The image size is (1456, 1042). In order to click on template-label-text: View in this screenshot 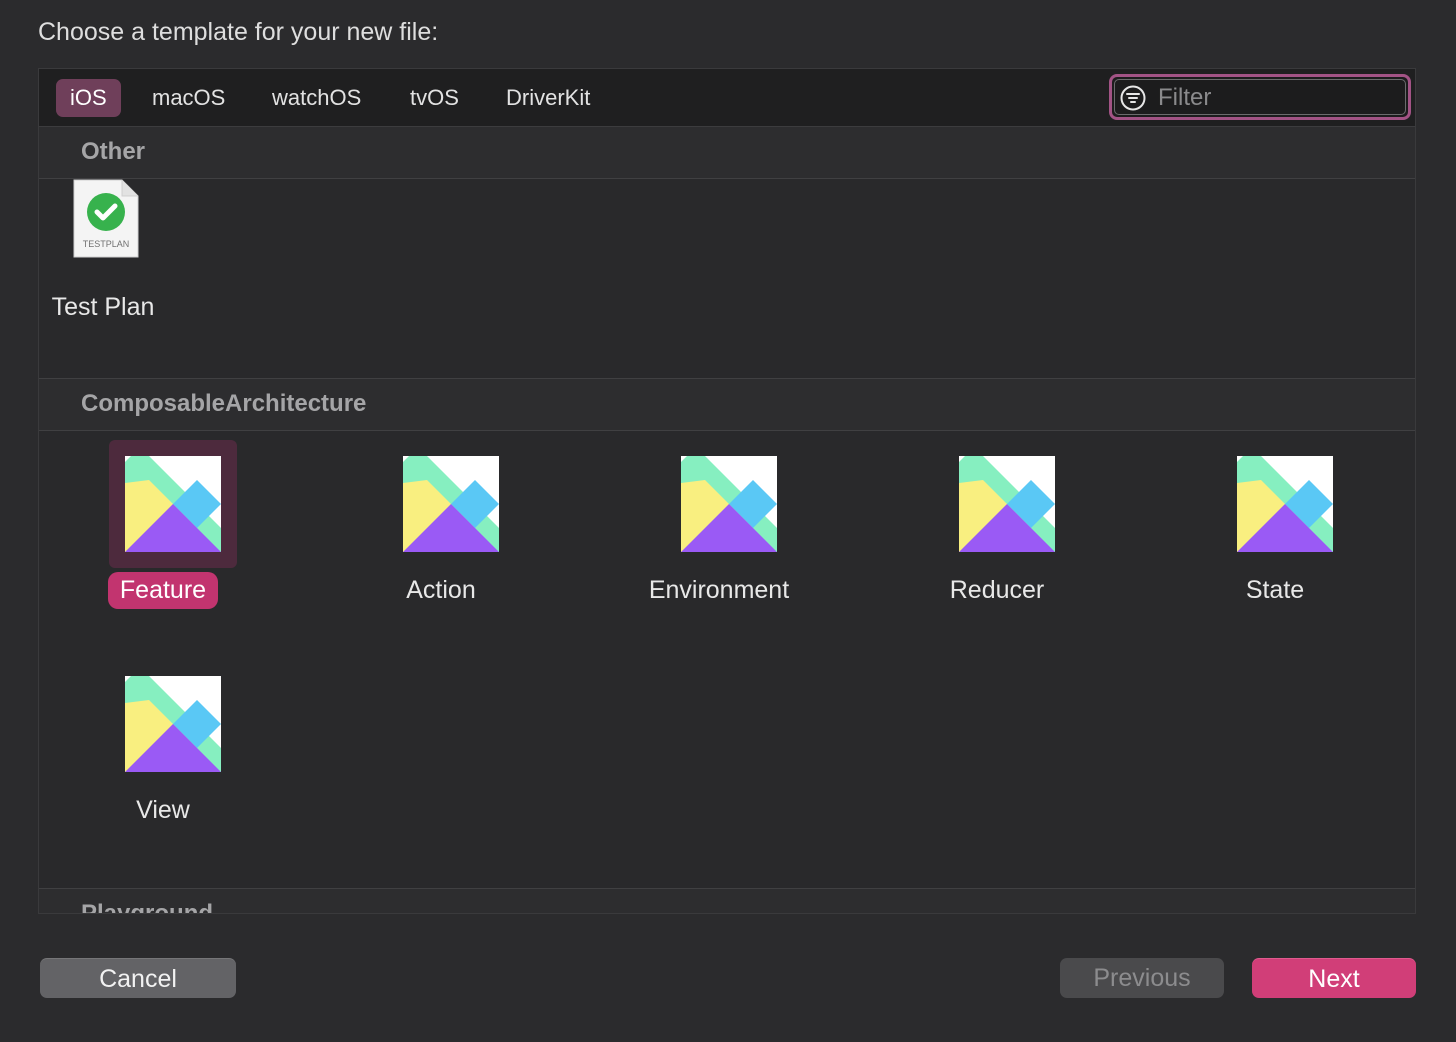, I will do `click(163, 810)`.